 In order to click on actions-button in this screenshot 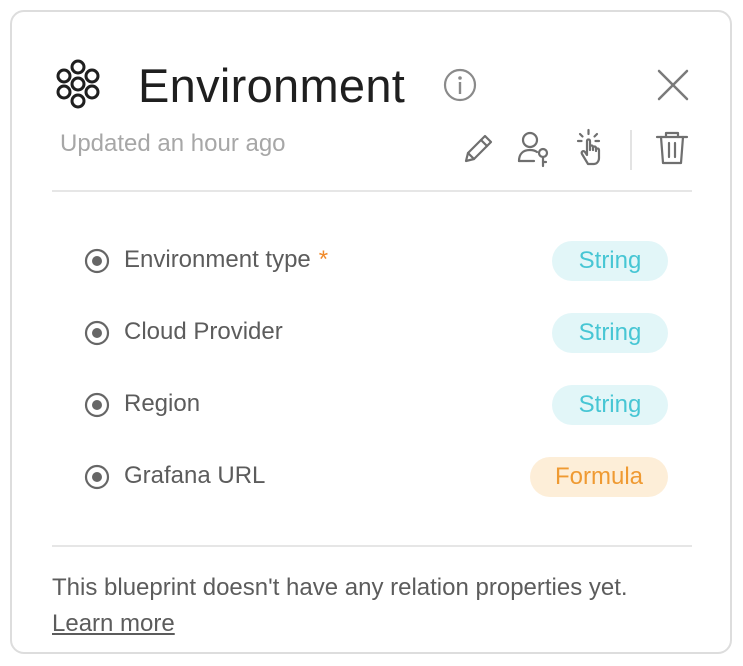, I will do `click(592, 148)`.